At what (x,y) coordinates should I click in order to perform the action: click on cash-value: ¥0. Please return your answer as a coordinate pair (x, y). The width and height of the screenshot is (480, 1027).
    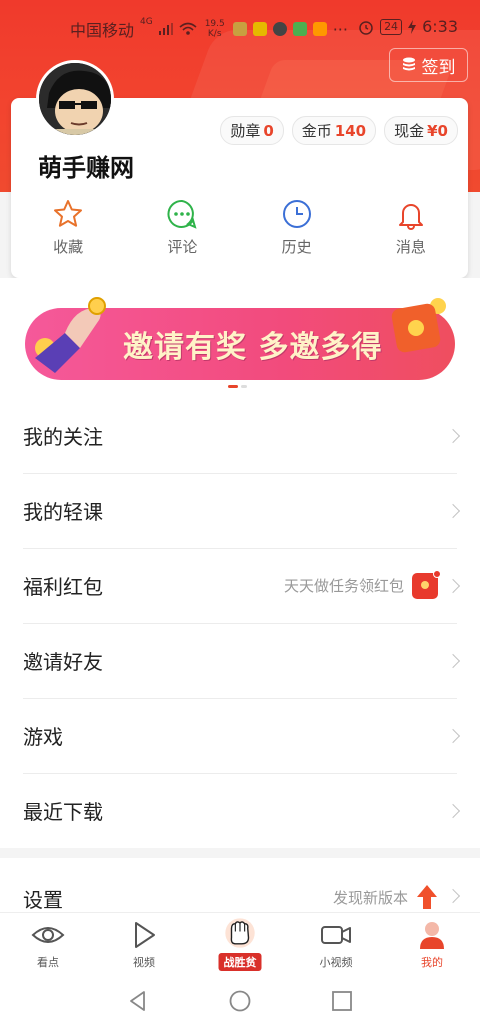
    Looking at the image, I should click on (437, 131).